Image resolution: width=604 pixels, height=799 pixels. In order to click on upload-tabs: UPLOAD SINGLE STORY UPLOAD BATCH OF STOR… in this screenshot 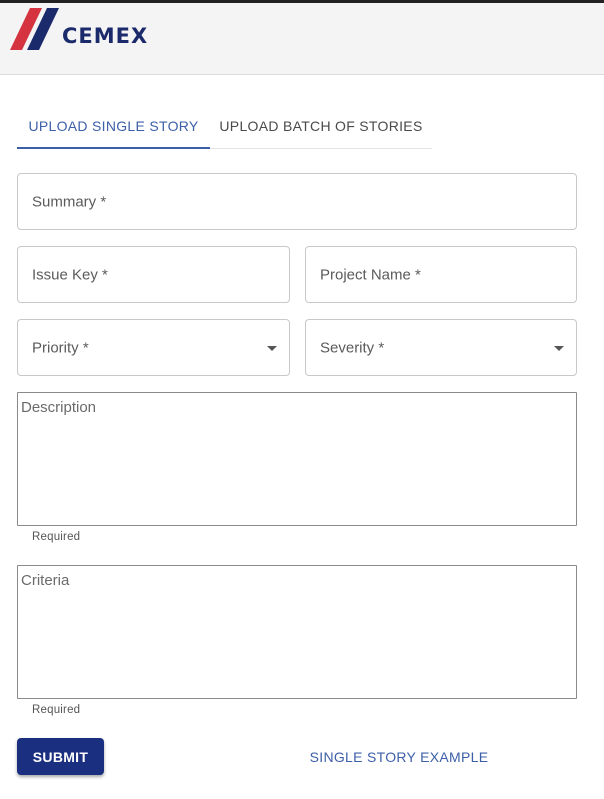, I will do `click(224, 126)`.